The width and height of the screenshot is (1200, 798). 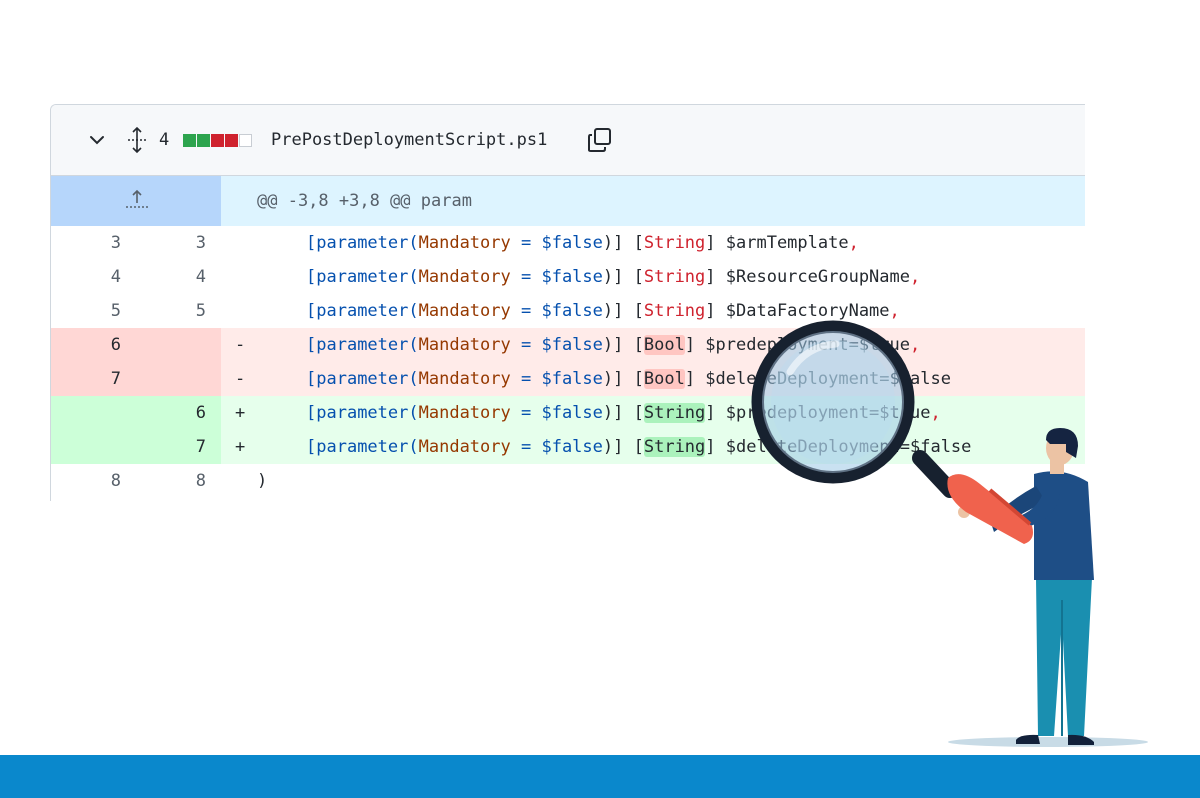 What do you see at coordinates (600, 140) in the screenshot?
I see `copy-icon` at bounding box center [600, 140].